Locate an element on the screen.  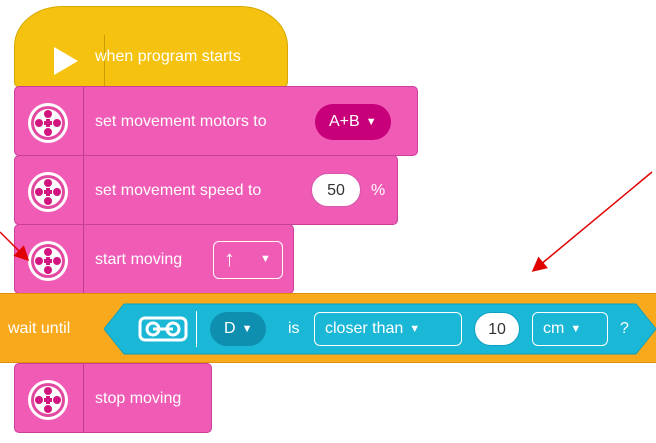
annotation-arrow-right is located at coordinates (592, 221).